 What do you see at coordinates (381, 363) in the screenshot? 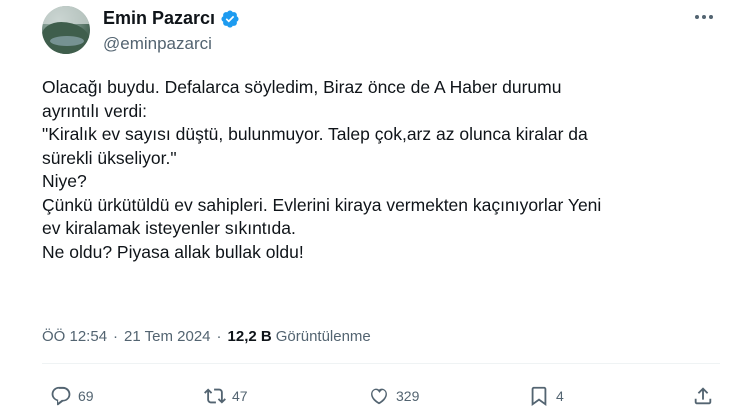
I see `divider` at bounding box center [381, 363].